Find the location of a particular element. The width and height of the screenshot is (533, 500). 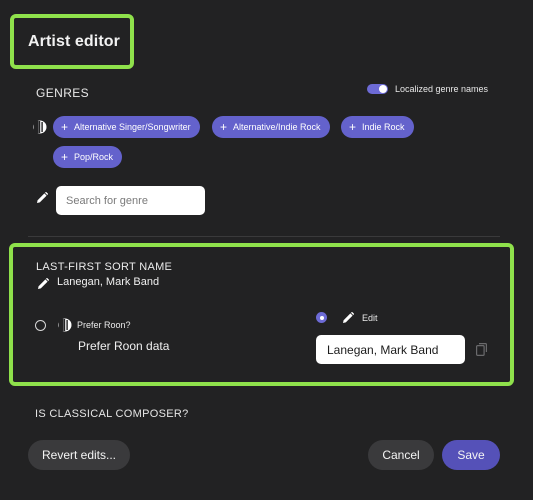

save-button: Save is located at coordinates (471, 455).